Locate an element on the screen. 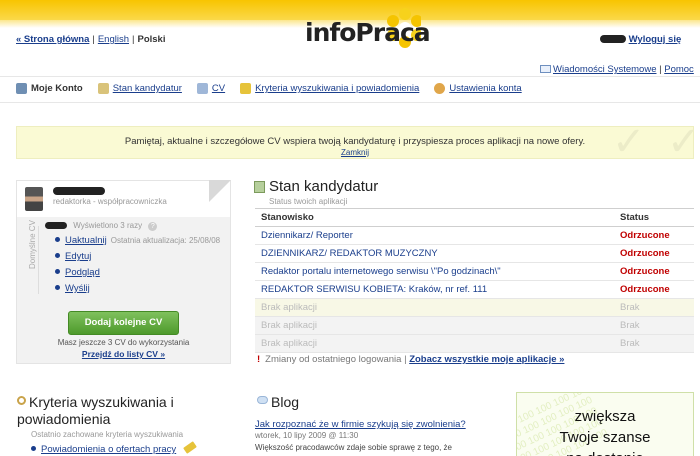 The width and height of the screenshot is (700, 456). table-row: DZIENNIKARZ/ REDAKTOR MUZYCZNY Odrzucone is located at coordinates (474, 253).